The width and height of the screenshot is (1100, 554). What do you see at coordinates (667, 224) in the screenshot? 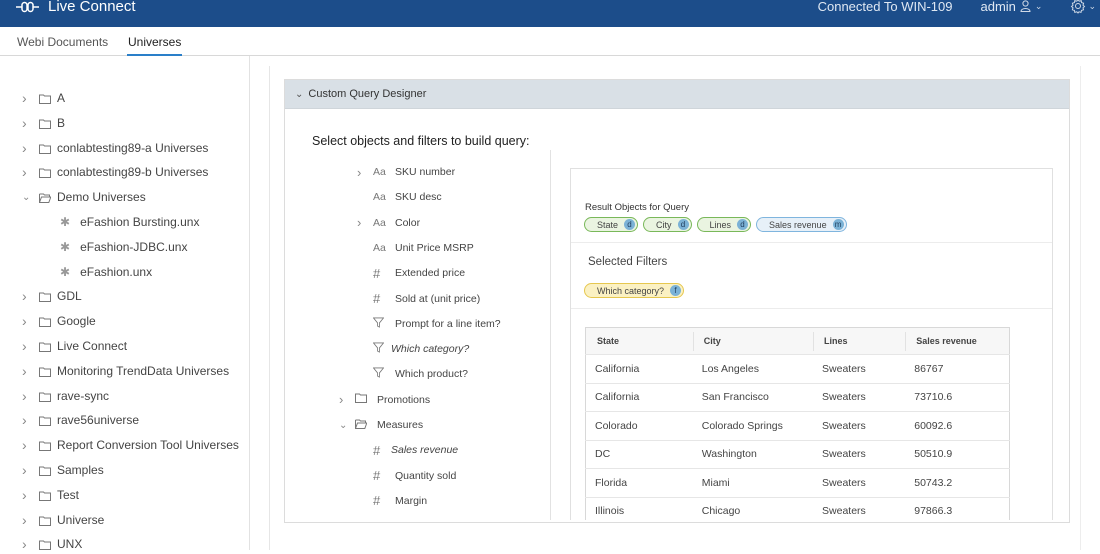
I see `query-object-pill: City d` at bounding box center [667, 224].